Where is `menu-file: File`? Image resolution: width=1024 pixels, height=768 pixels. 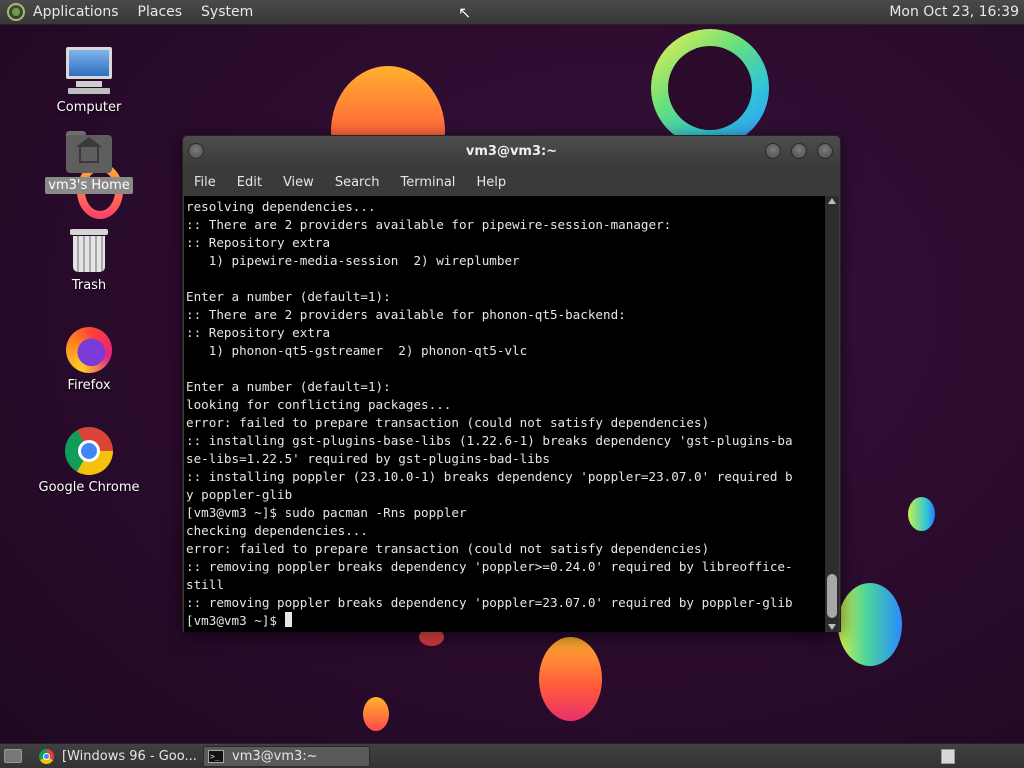
menu-file: File is located at coordinates (205, 182).